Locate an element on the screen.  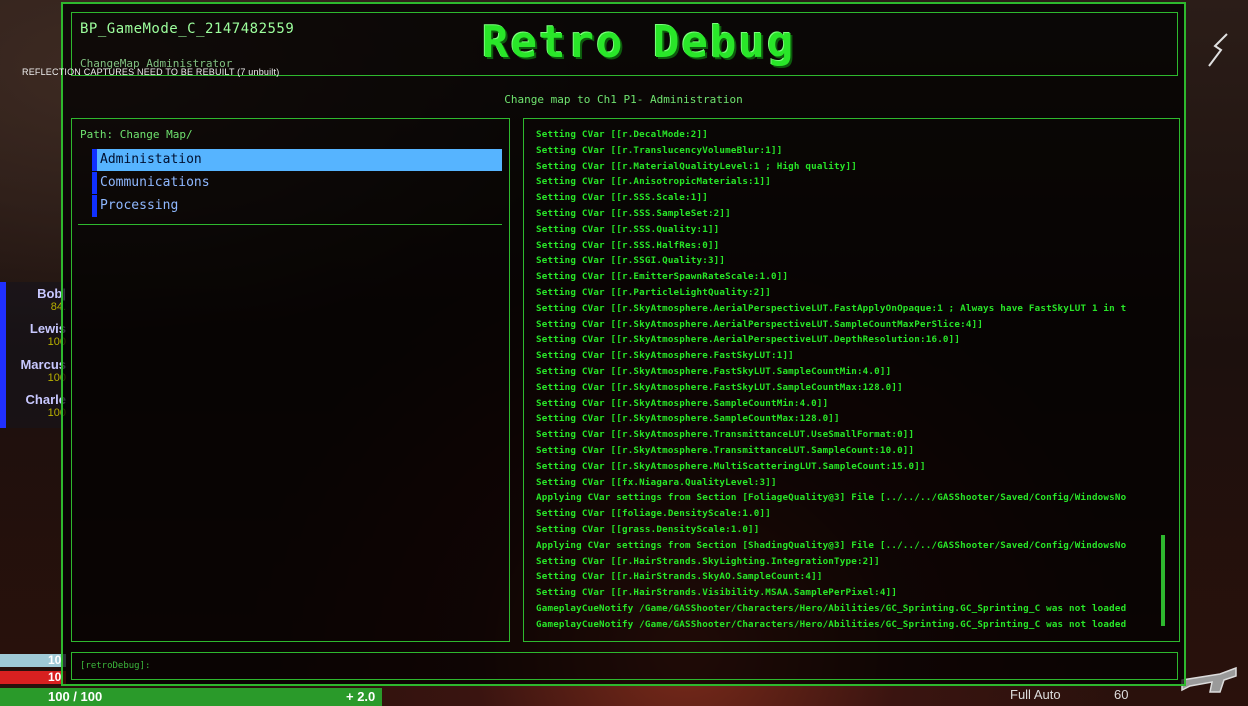
log-scrollbar is located at coordinates (1163, 580).